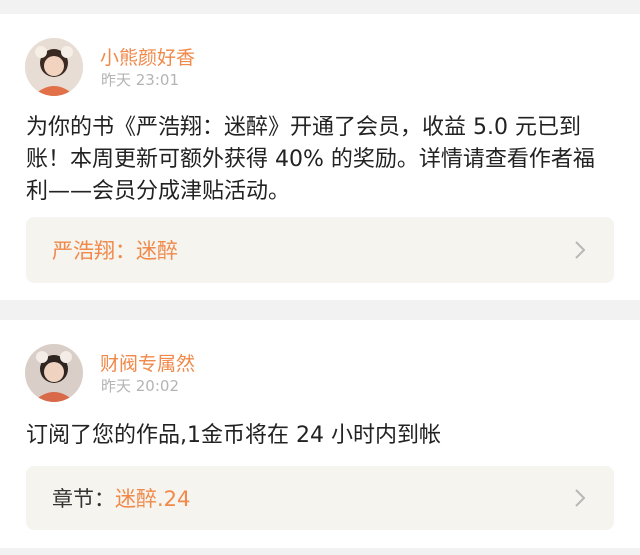 The height and width of the screenshot is (555, 640). I want to click on chapter-link-card: 章节：迷醉.24, so click(320, 498).